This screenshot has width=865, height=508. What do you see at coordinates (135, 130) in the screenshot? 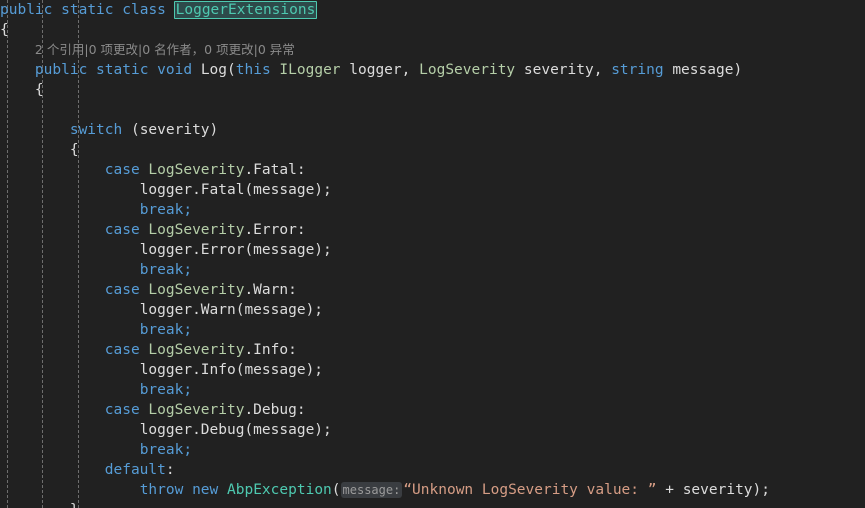
I see `switch-open-paren: (` at bounding box center [135, 130].